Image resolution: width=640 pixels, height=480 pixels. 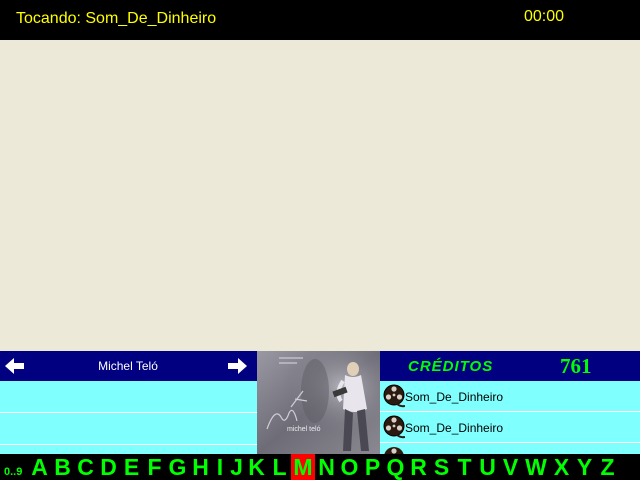 What do you see at coordinates (200, 467) in the screenshot?
I see `letter-key-h: H` at bounding box center [200, 467].